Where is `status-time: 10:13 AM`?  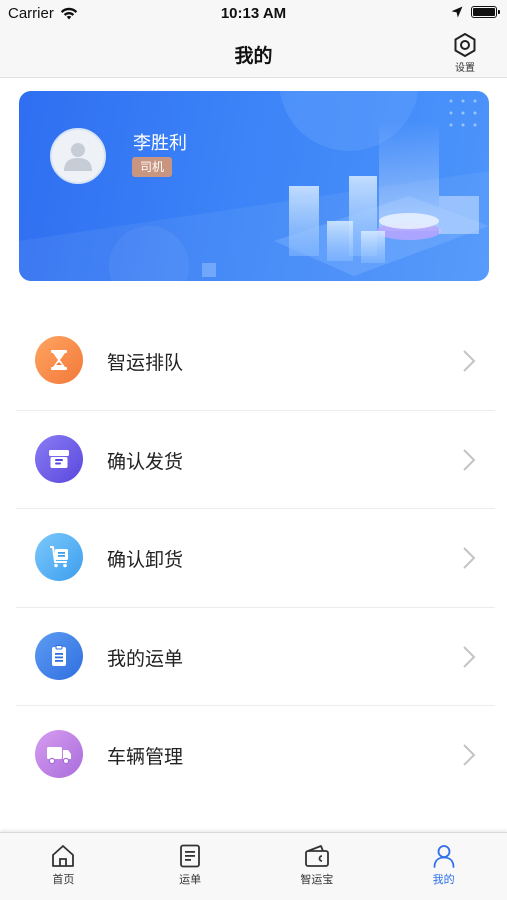 status-time: 10:13 AM is located at coordinates (253, 13).